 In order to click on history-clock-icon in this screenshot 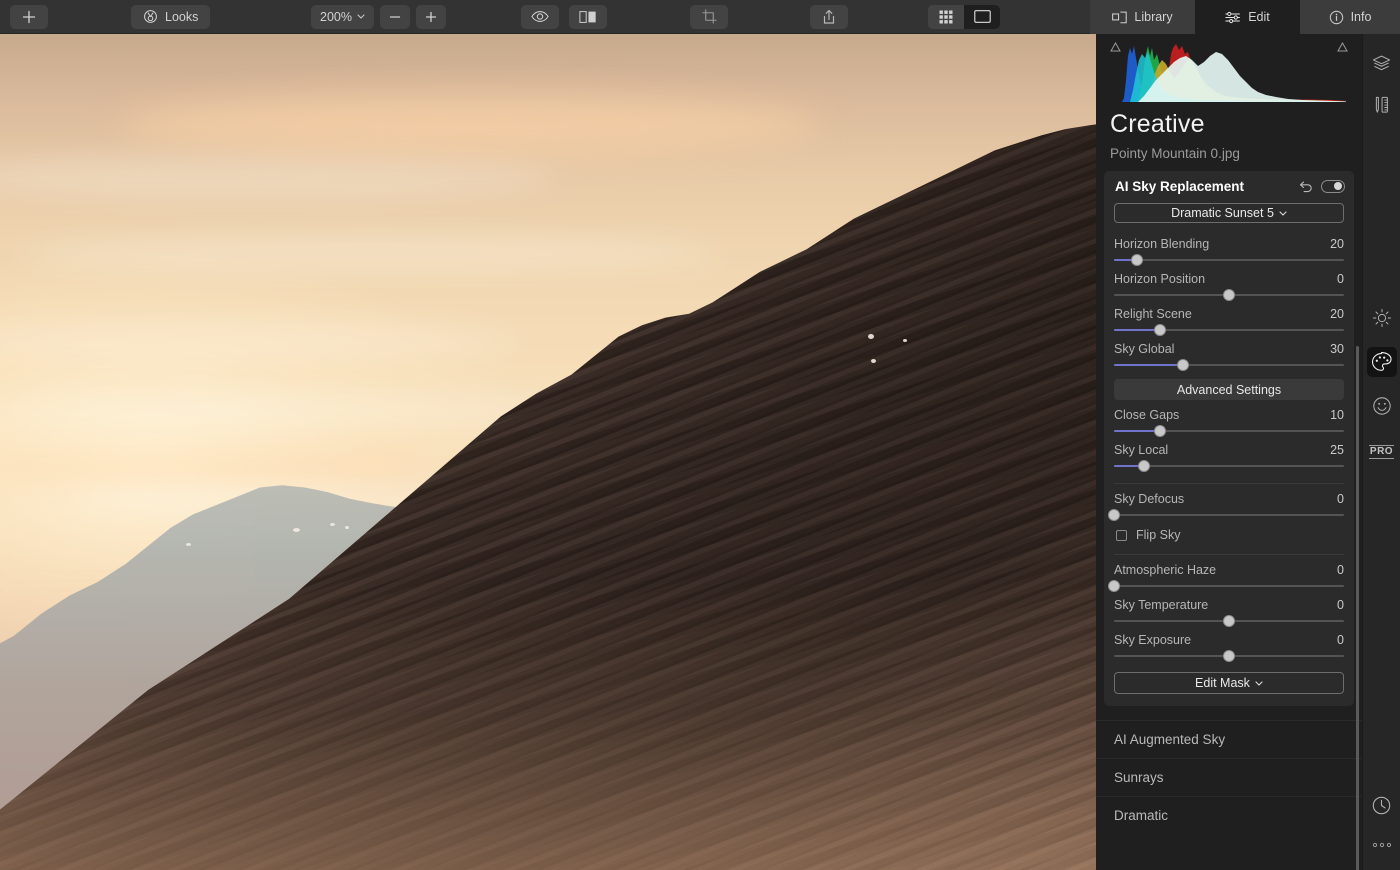, I will do `click(1381, 805)`.